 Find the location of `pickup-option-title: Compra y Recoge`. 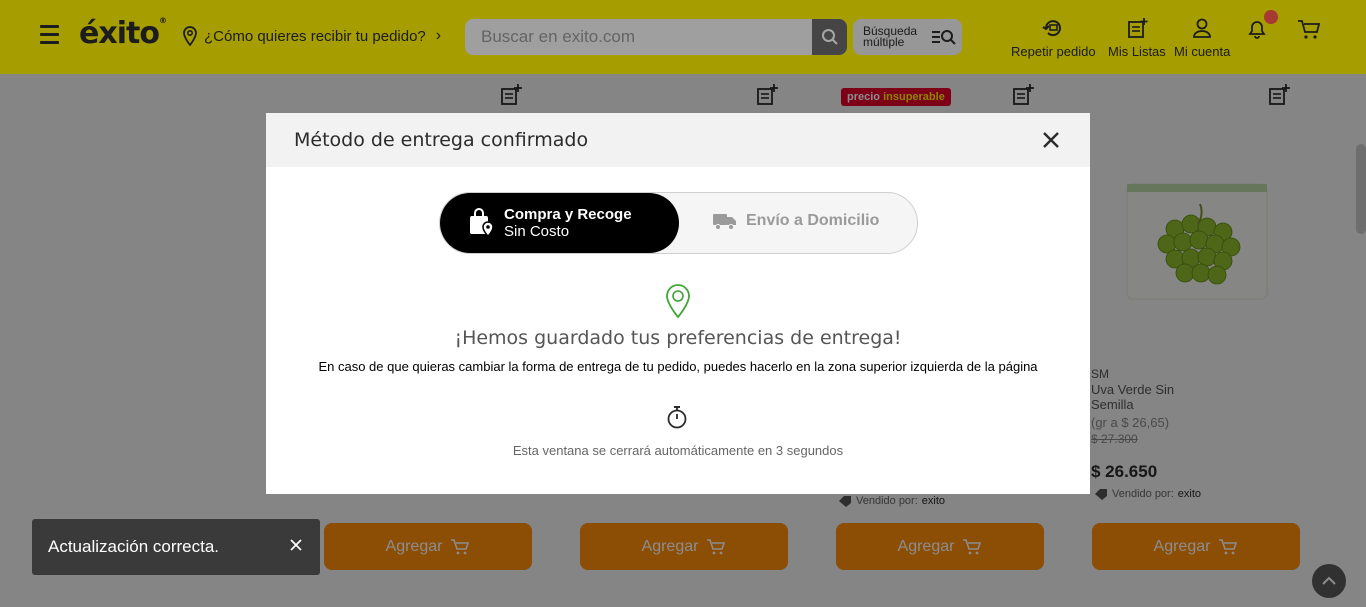

pickup-option-title: Compra y Recoge is located at coordinates (568, 214).